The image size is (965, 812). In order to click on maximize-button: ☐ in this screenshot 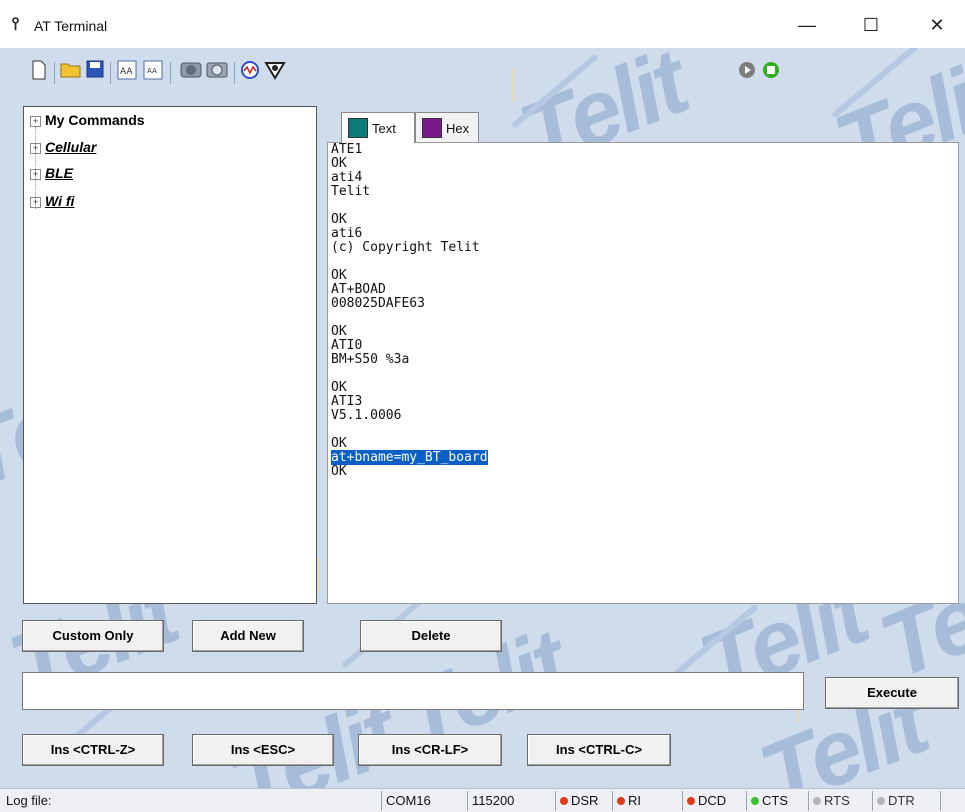, I will do `click(871, 25)`.